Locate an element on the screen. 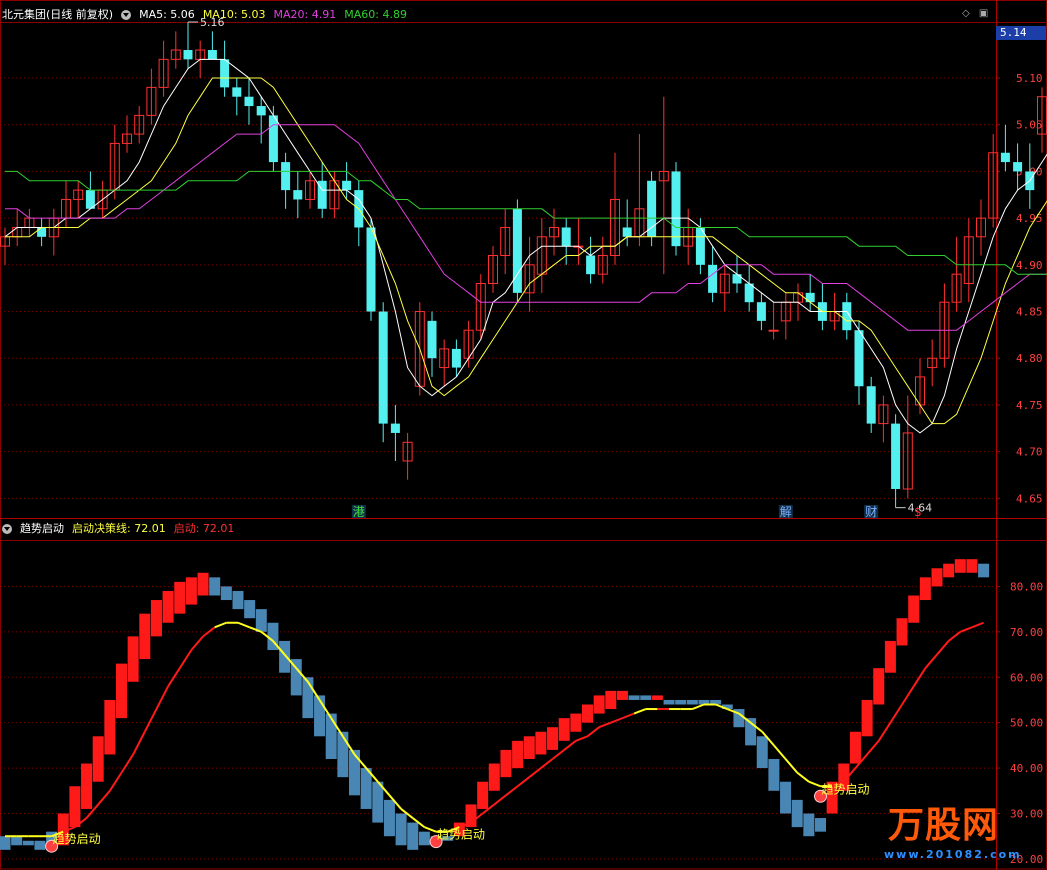 This screenshot has height=870, width=1047. candle-body-up is located at coordinates (773, 330).